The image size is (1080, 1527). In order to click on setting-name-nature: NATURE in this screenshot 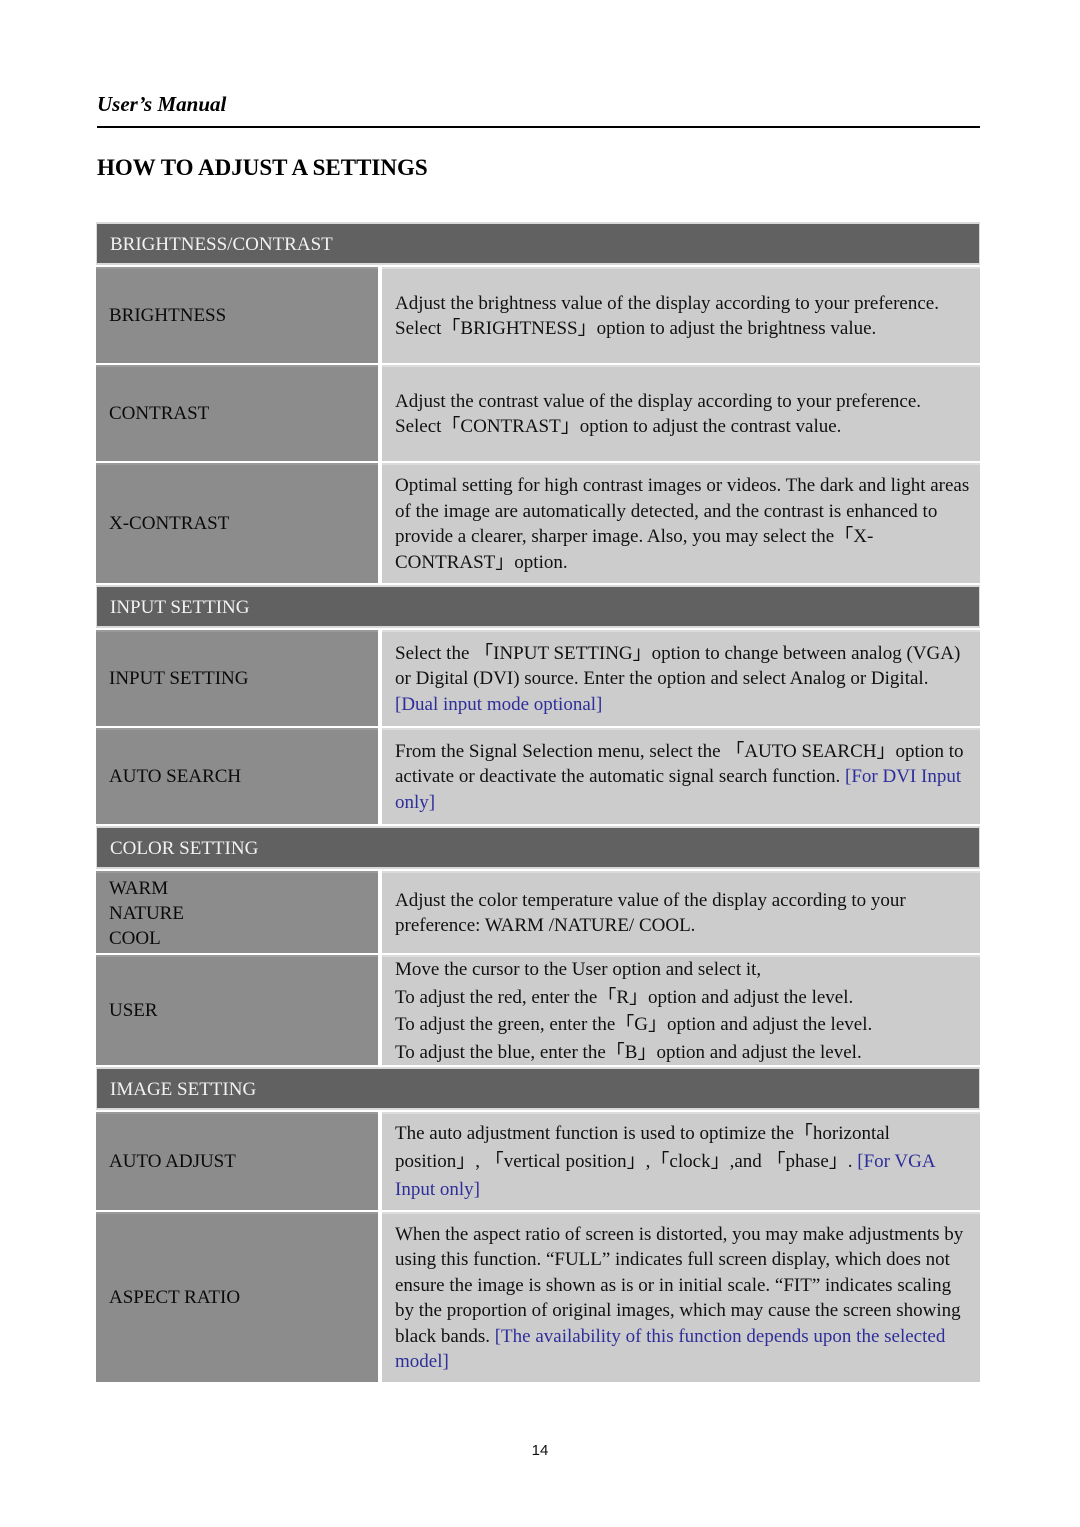, I will do `click(146, 913)`.